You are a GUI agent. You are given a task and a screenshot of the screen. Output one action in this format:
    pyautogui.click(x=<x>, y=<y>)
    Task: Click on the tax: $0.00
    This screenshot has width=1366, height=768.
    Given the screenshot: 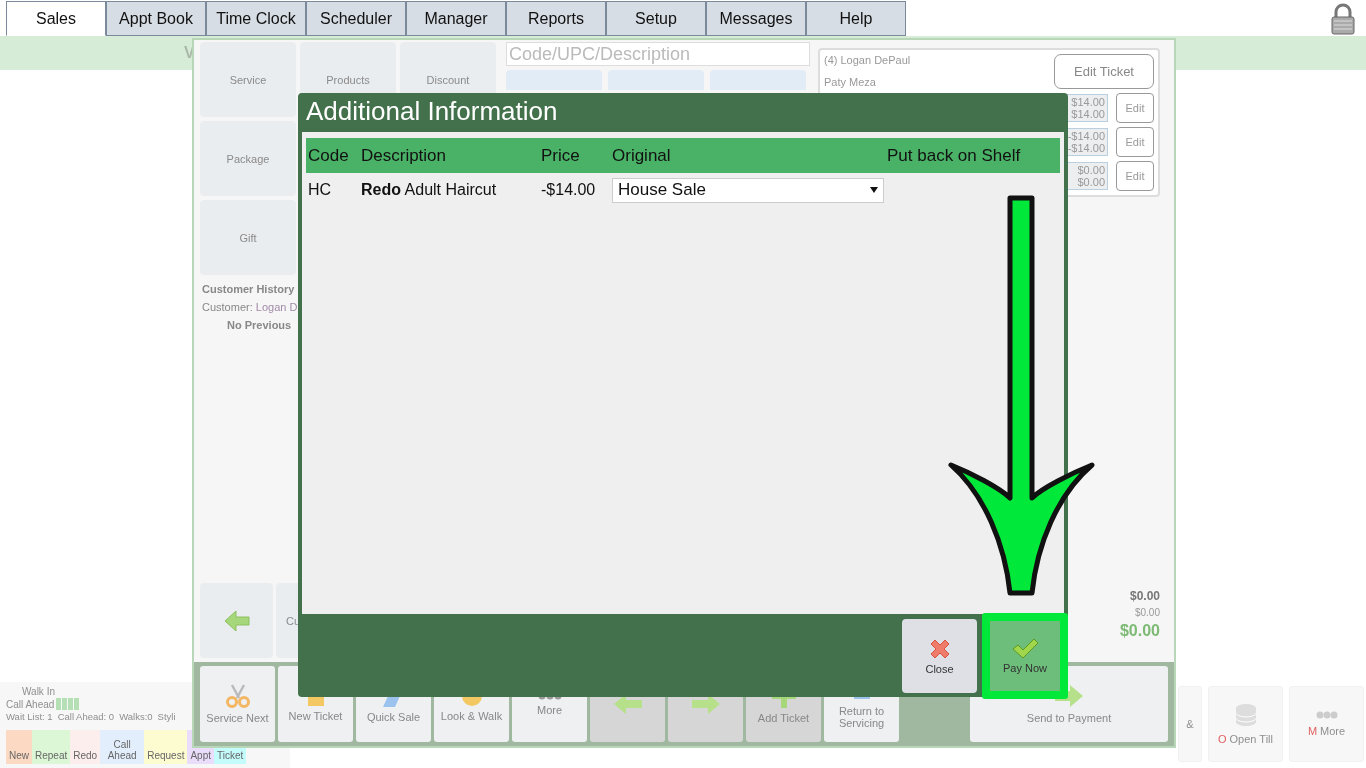 What is the action you would take?
    pyautogui.click(x=1147, y=612)
    